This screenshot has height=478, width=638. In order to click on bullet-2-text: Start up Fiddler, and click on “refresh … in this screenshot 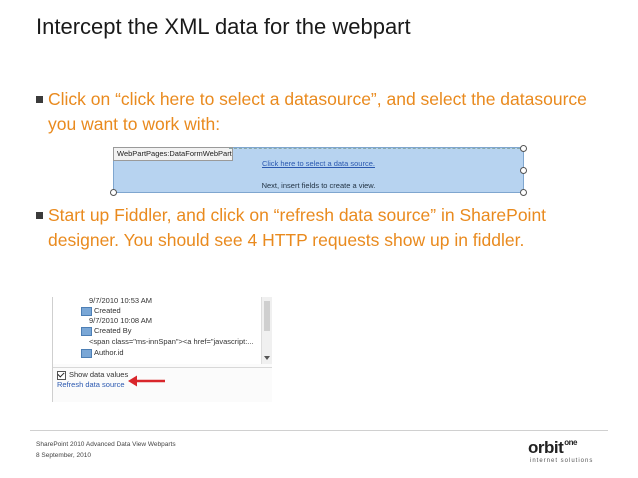, I will do `click(297, 227)`.